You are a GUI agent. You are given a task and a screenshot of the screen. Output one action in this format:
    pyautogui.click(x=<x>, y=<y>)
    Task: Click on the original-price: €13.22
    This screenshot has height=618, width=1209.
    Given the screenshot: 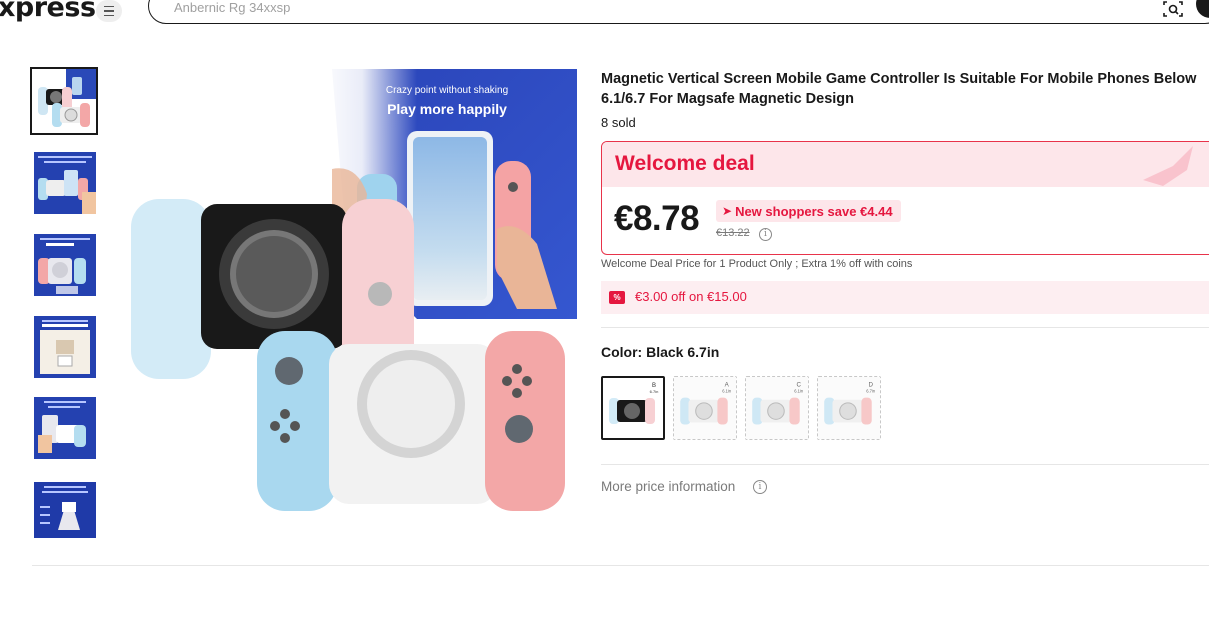 What is the action you would take?
    pyautogui.click(x=733, y=233)
    